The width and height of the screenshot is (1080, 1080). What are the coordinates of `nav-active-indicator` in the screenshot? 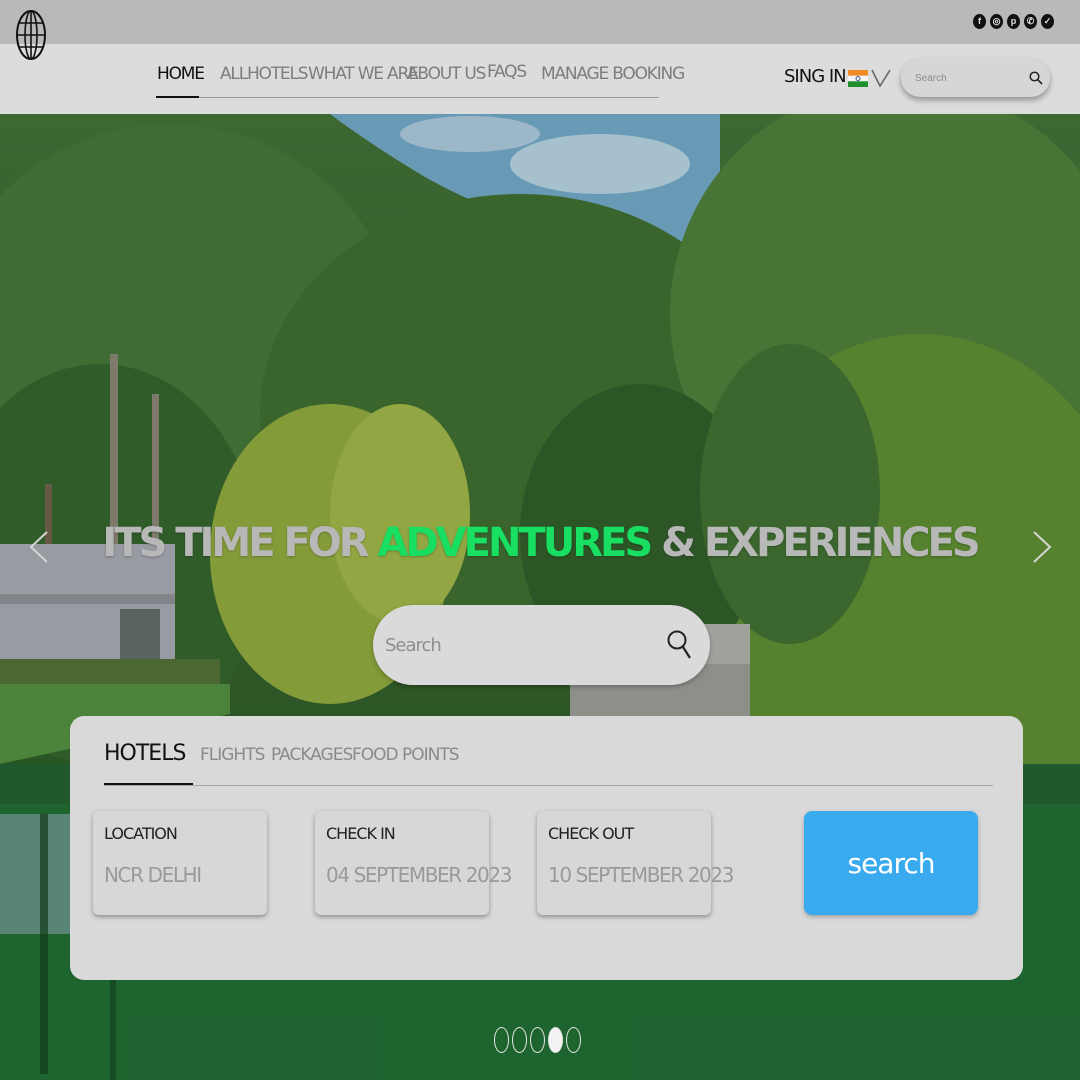 It's located at (177, 97).